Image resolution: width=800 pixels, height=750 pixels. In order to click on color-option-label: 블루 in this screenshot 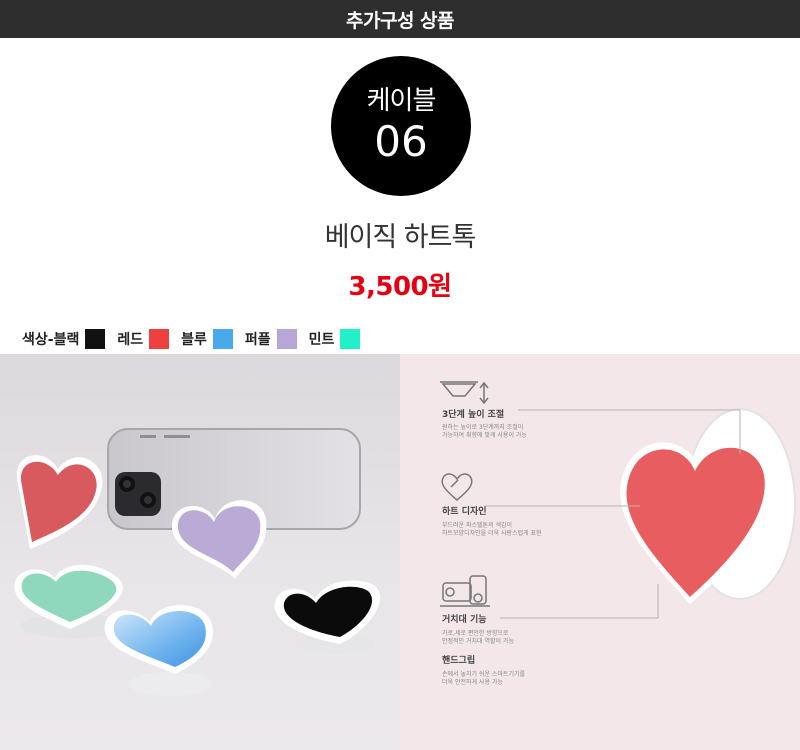, I will do `click(194, 340)`.